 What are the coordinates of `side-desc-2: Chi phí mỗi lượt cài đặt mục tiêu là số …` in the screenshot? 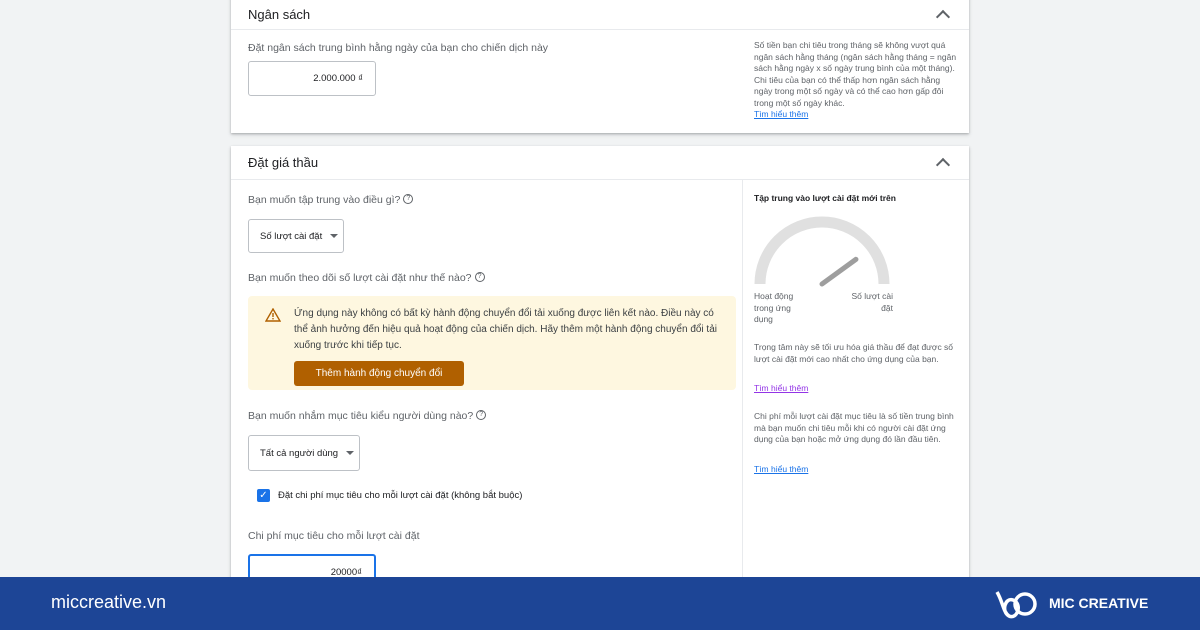 It's located at (854, 427).